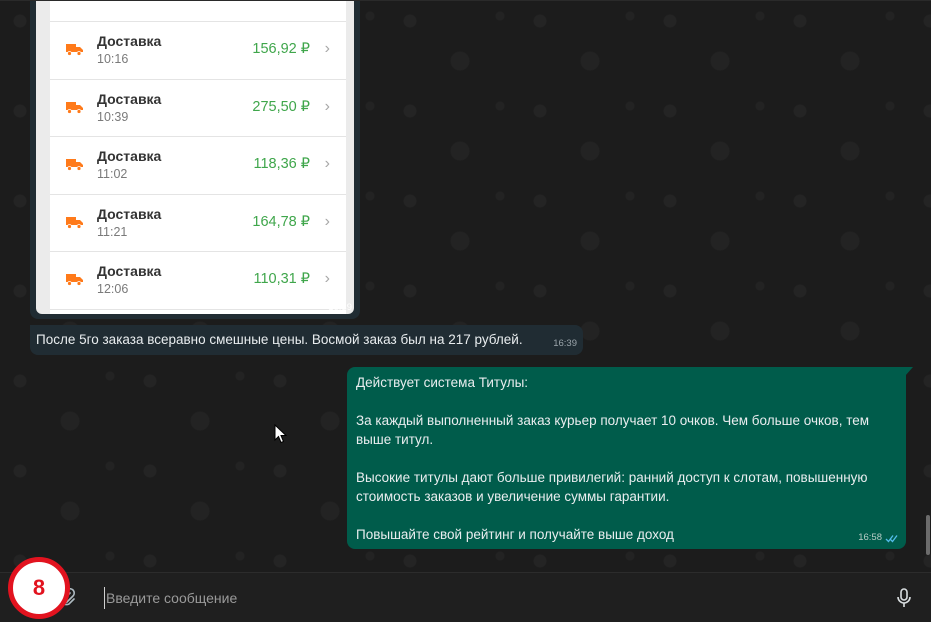 The width and height of the screenshot is (931, 622). Describe the element at coordinates (112, 231) in the screenshot. I see `delivery-time: 11:21` at that location.